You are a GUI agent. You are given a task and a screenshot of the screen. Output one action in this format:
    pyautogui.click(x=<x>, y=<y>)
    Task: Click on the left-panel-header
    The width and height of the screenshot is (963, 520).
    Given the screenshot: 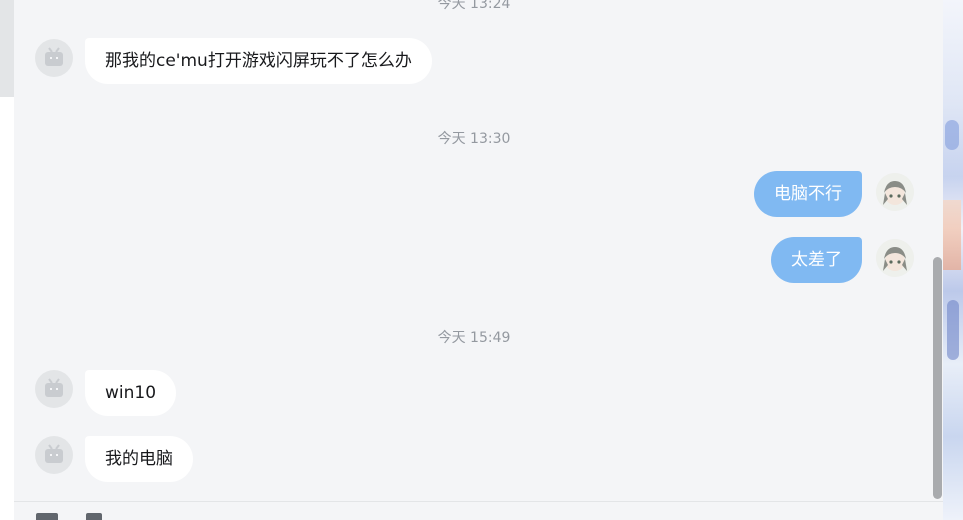 What is the action you would take?
    pyautogui.click(x=7, y=48)
    